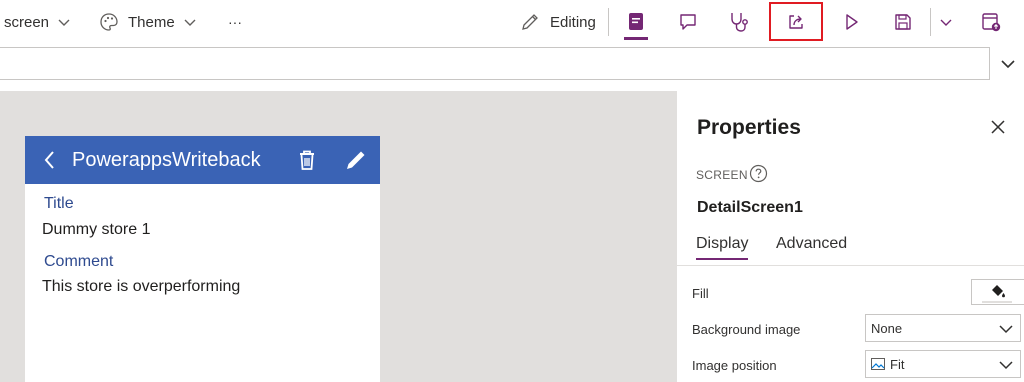 The height and width of the screenshot is (382, 1024). I want to click on save-icon, so click(903, 22).